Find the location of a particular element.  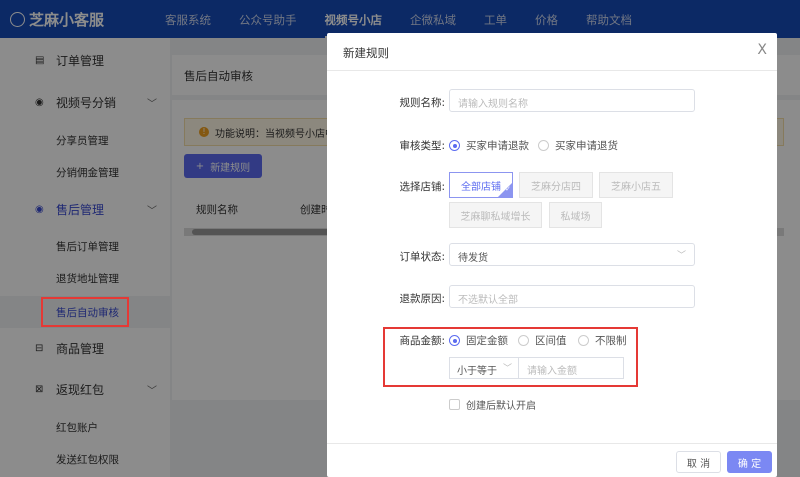

label: 私域场 is located at coordinates (575, 217).